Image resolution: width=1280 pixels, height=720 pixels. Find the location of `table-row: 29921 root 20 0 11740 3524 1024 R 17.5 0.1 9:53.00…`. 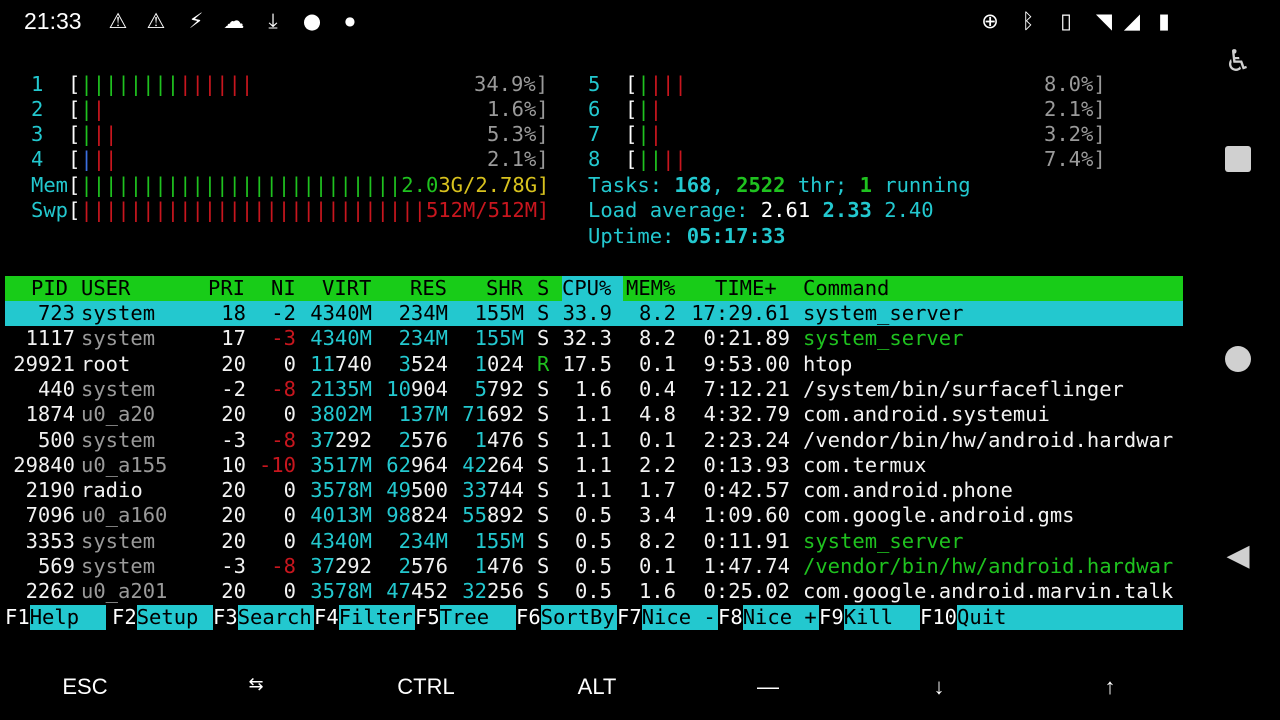

table-row: 29921 root 20 0 11740 3524 1024 R 17.5 0.1 9:53.00… is located at coordinates (591, 364).